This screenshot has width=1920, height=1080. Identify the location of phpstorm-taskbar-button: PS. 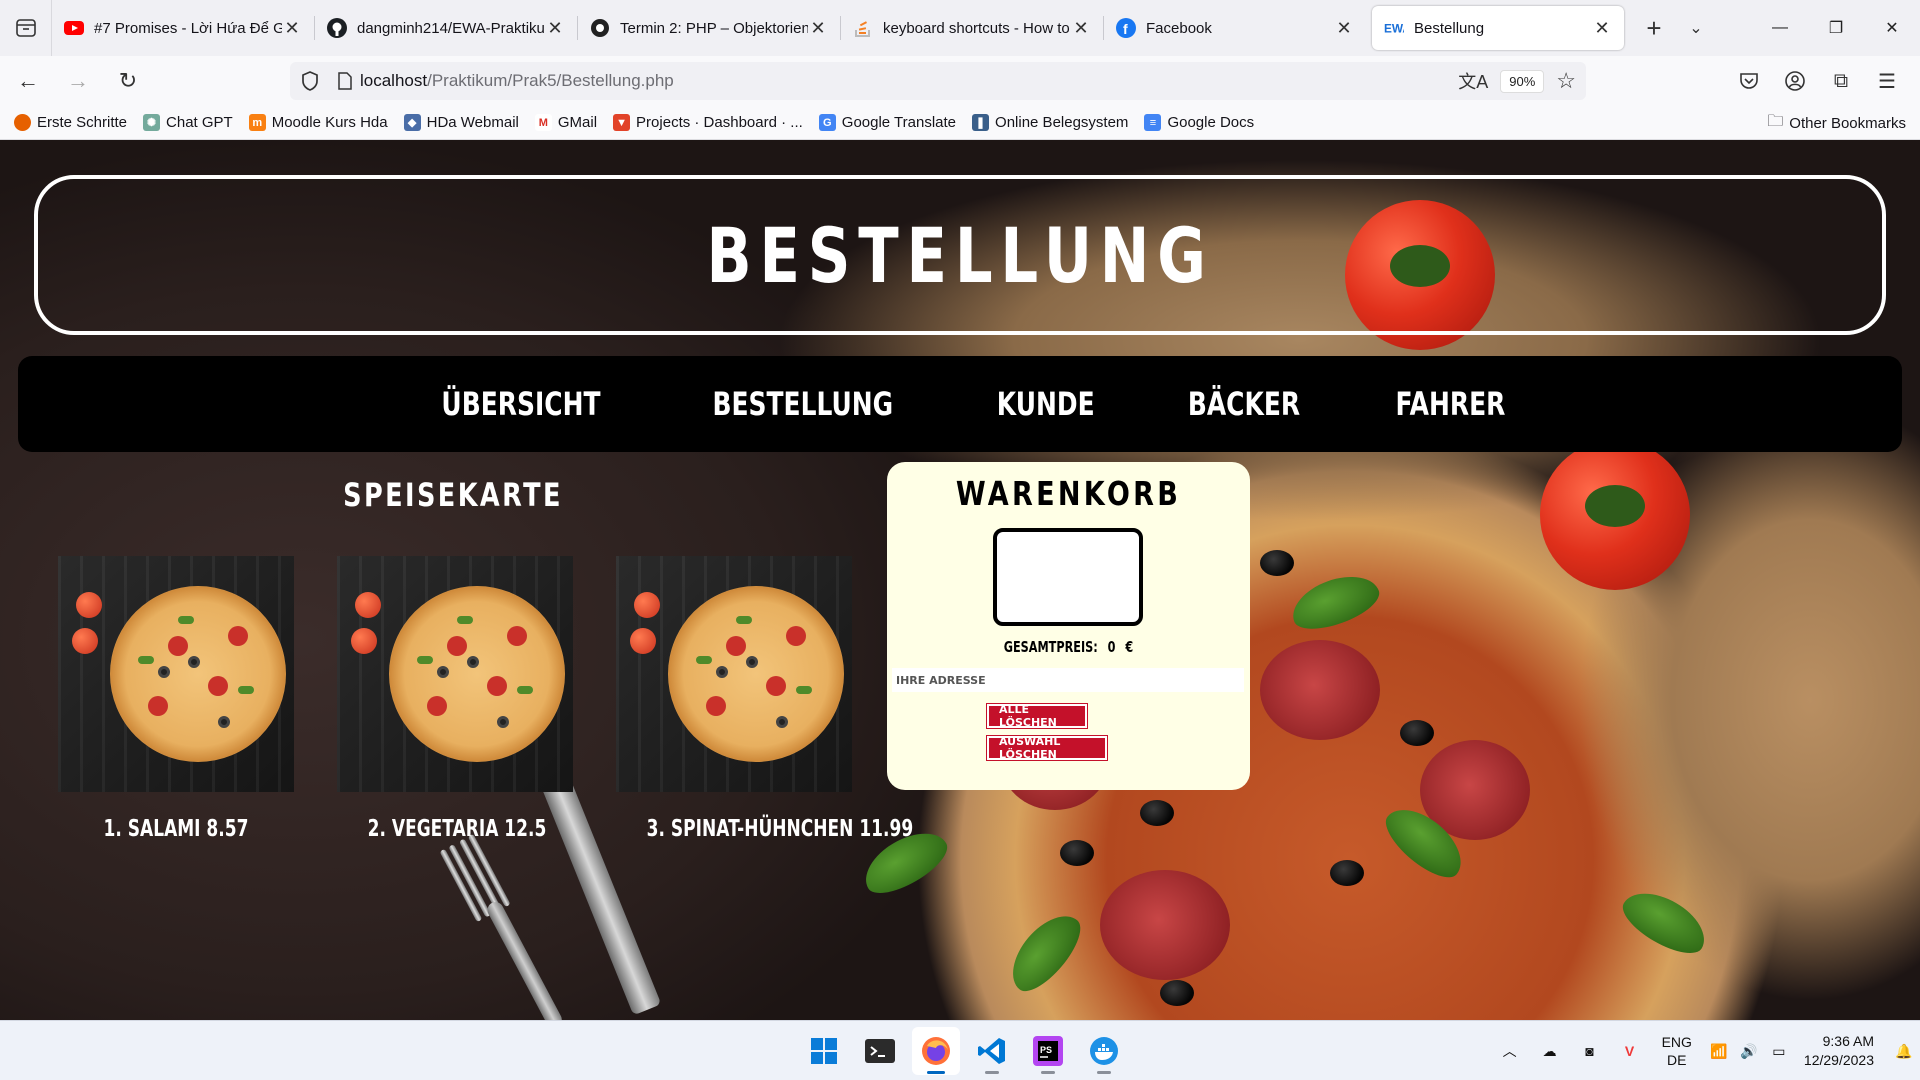
(1048, 1051).